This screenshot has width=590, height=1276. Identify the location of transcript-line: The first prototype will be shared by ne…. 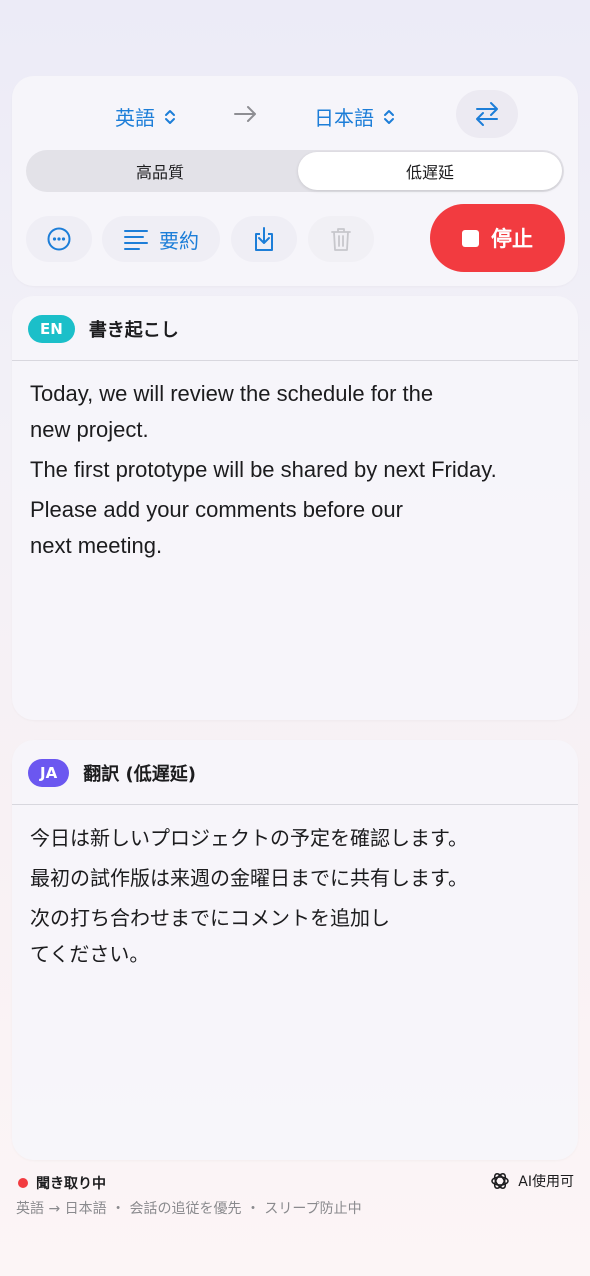
(263, 469).